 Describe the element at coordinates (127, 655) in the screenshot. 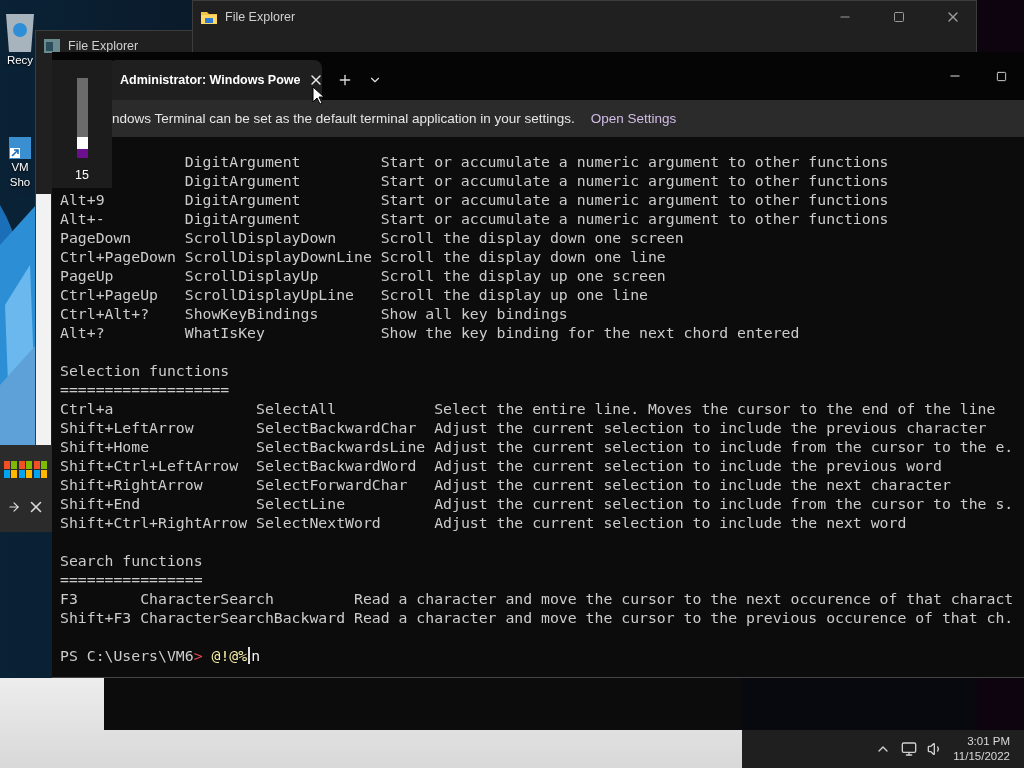

I see `prompt-path: PS C:\Users\VM6` at that location.